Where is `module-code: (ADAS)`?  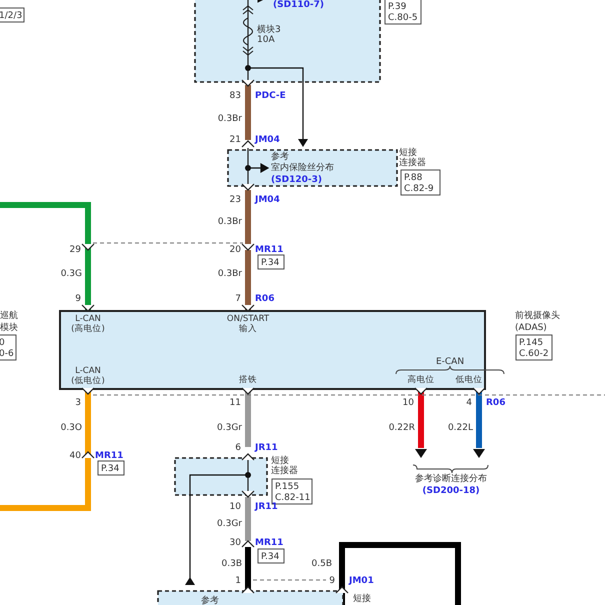 module-code: (ADAS) is located at coordinates (531, 328).